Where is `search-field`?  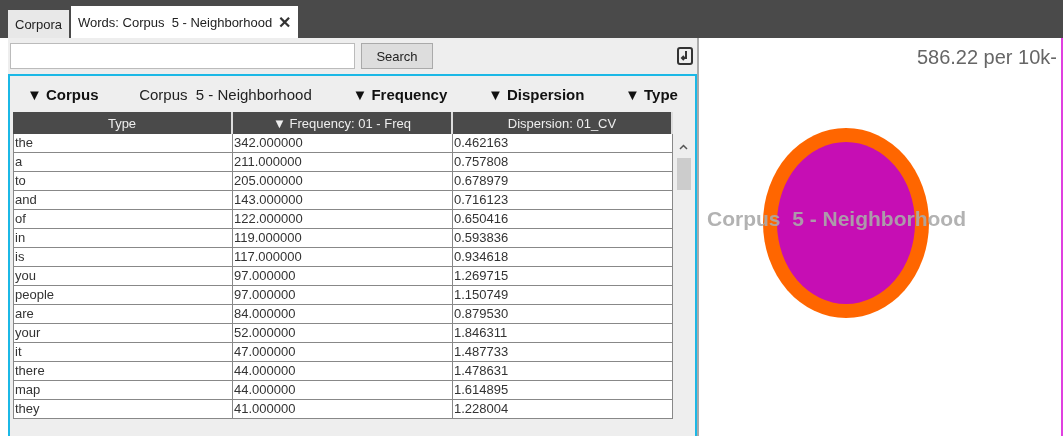 search-field is located at coordinates (182, 56).